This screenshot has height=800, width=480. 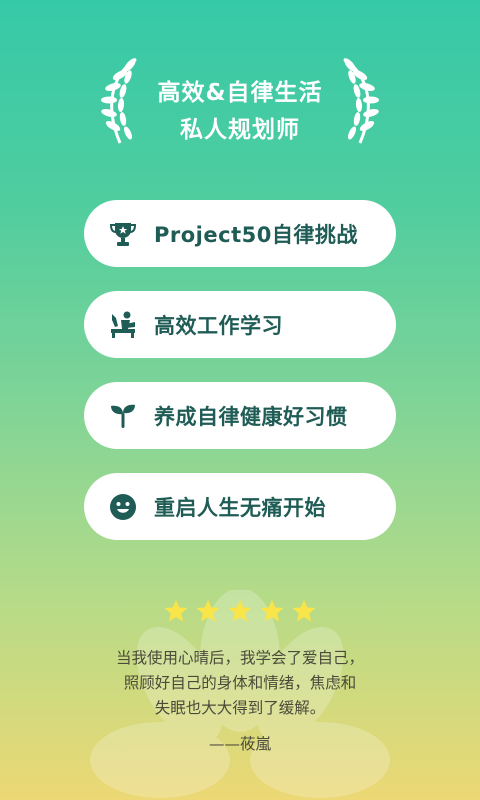 What do you see at coordinates (240, 130) in the screenshot?
I see `app-subtitle: 私人规划师` at bounding box center [240, 130].